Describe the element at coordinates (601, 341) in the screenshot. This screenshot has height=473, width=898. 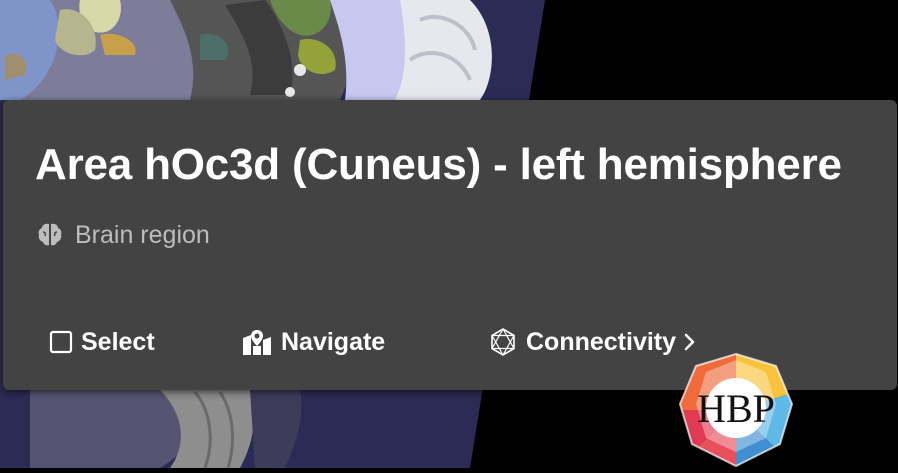
I see `connectivity-label: Connectivity` at that location.